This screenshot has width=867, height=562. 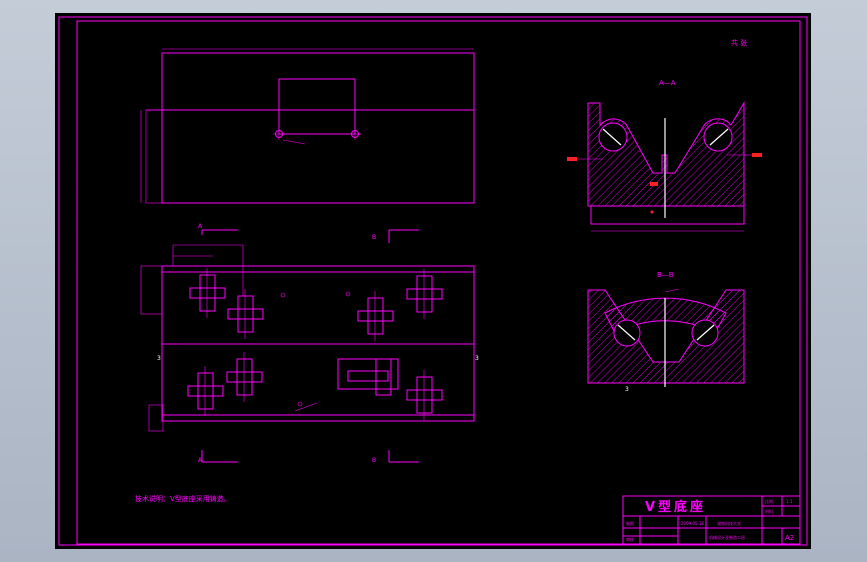 I want to click on top-view-outline, so click(x=318, y=128).